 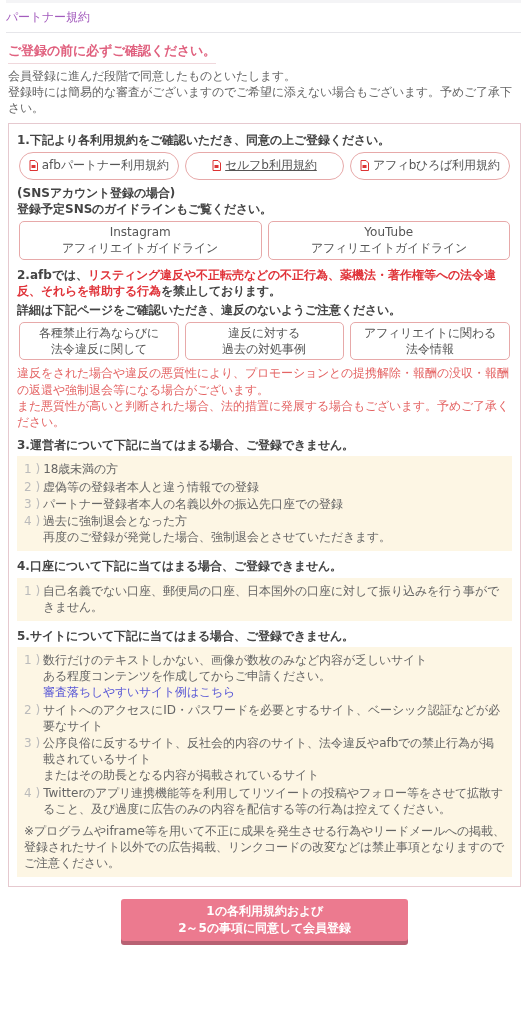 I want to click on section-heading: 1.下記より各利用規約をご確認いただき、同意の上ご登録ください。, so click(x=204, y=139).